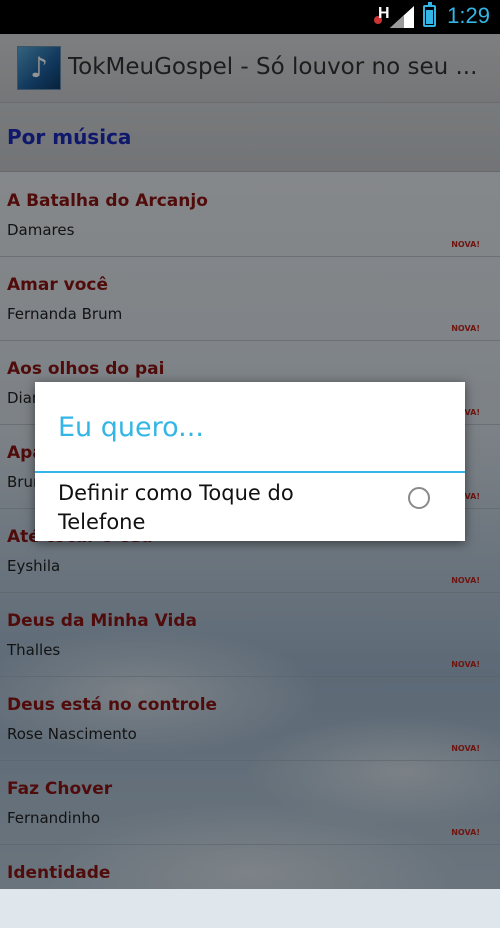  I want to click on option-label: Definir como Toque do Telefone, so click(176, 507).